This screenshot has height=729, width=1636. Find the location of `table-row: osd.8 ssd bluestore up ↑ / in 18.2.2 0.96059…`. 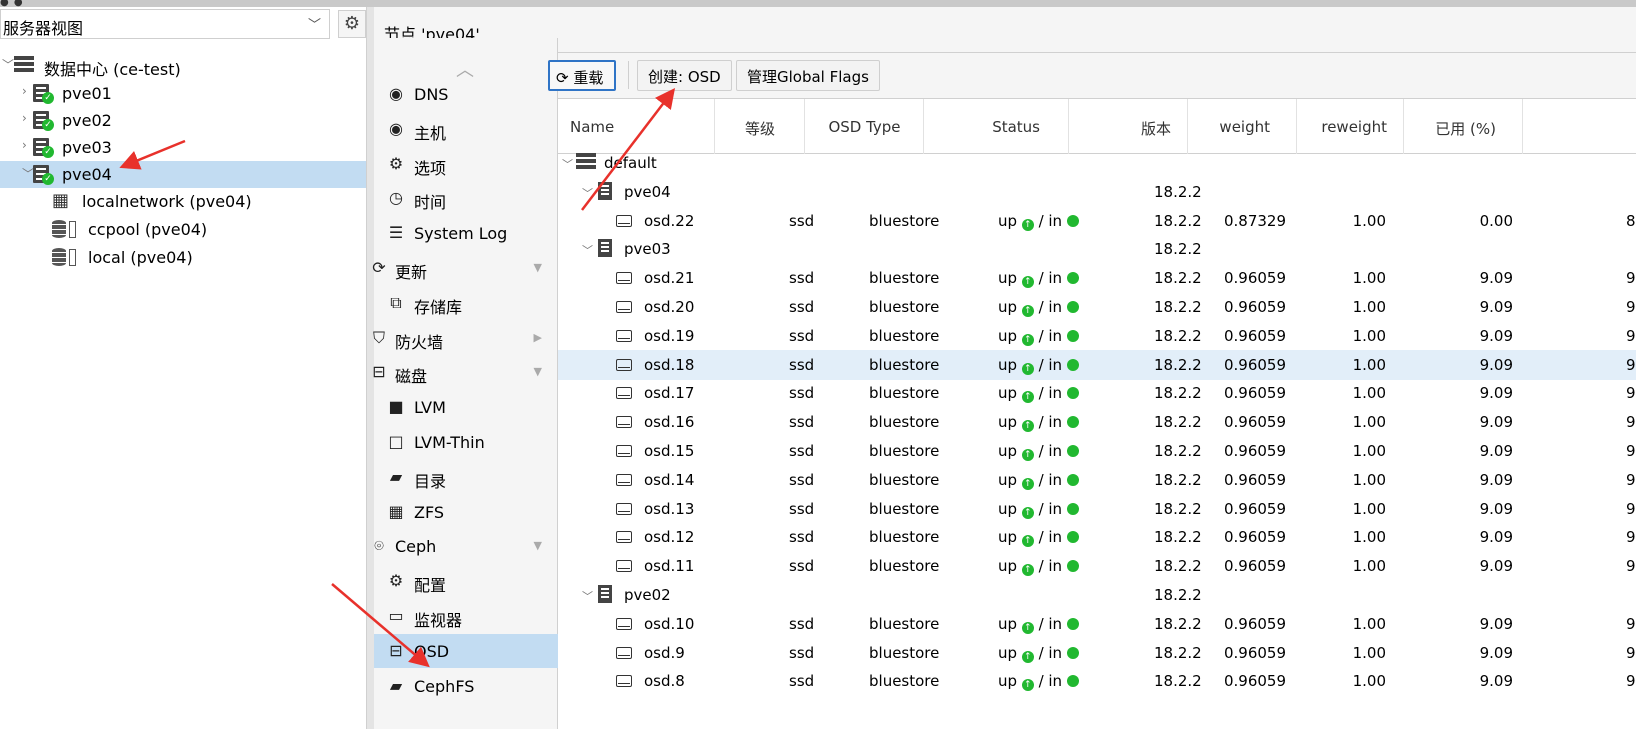

table-row: osd.8 ssd bluestore up ↑ / in 18.2.2 0.96059… is located at coordinates (1097, 681).